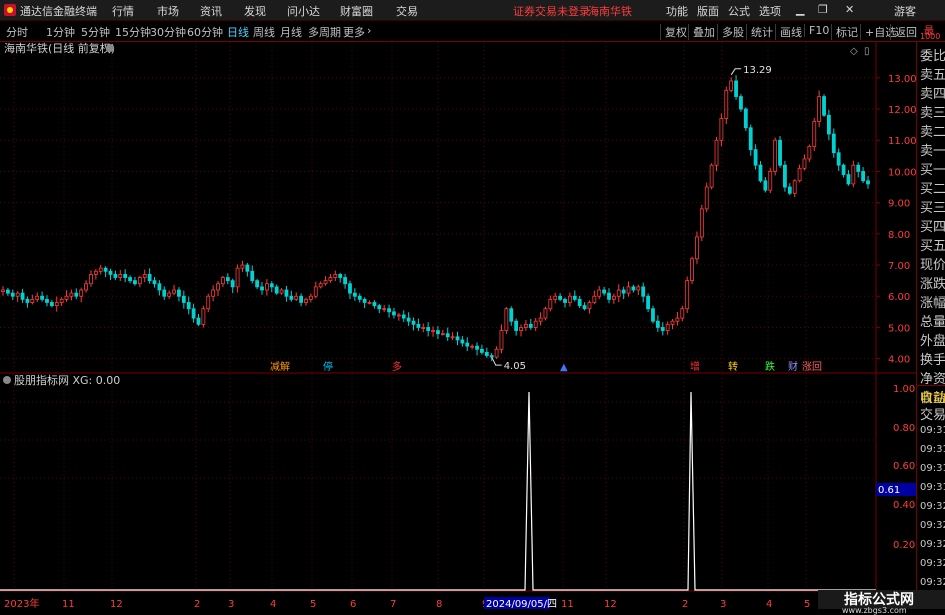  What do you see at coordinates (905, 11) in the screenshot?
I see `guest-label: 游客` at bounding box center [905, 11].